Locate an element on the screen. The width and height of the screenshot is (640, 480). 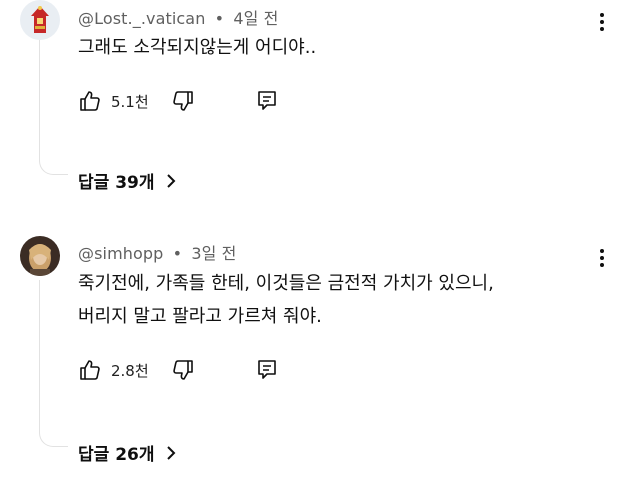
comment-meta: @simhopp • 3일 전 is located at coordinates (157, 252).